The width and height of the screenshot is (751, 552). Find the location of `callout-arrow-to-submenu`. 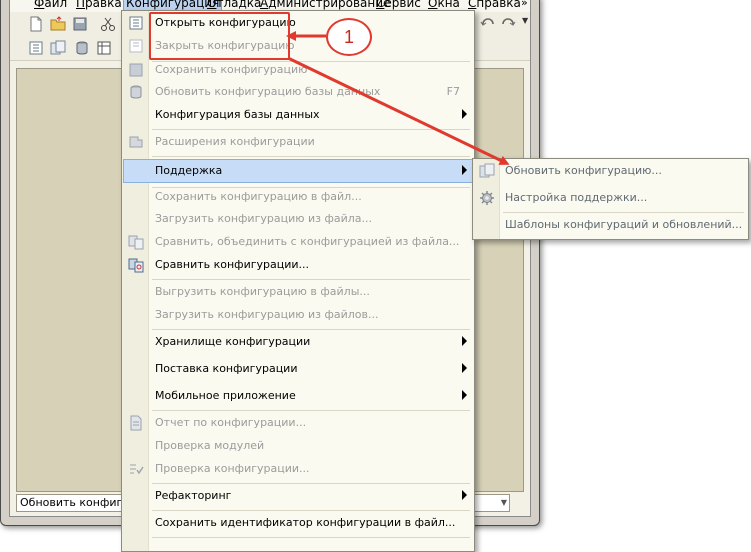

callout-arrow-to-submenu is located at coordinates (398, 110).